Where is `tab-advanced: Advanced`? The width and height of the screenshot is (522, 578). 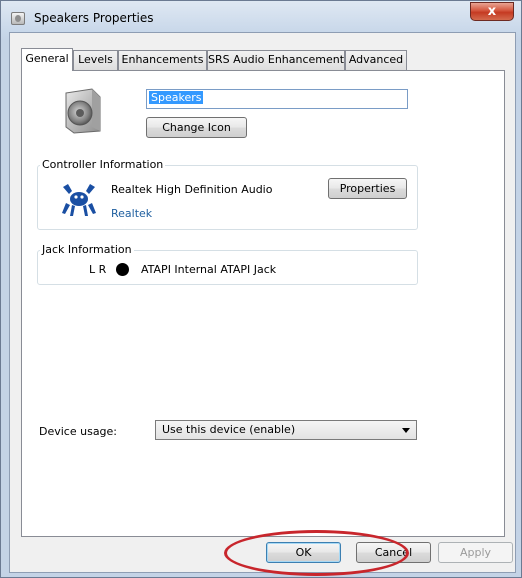 tab-advanced: Advanced is located at coordinates (376, 60).